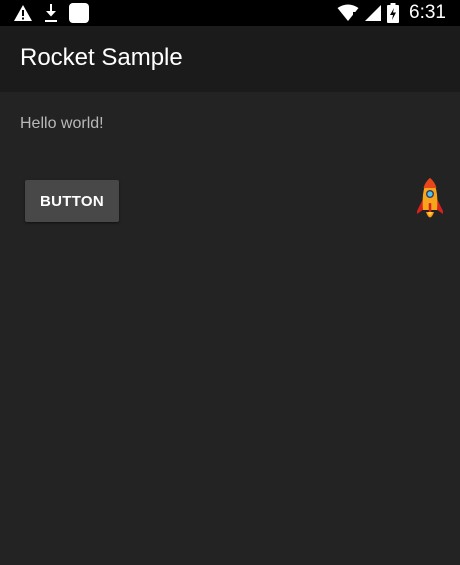 This screenshot has height=565, width=460. What do you see at coordinates (427, 12) in the screenshot?
I see `status-clock: 6:31` at bounding box center [427, 12].